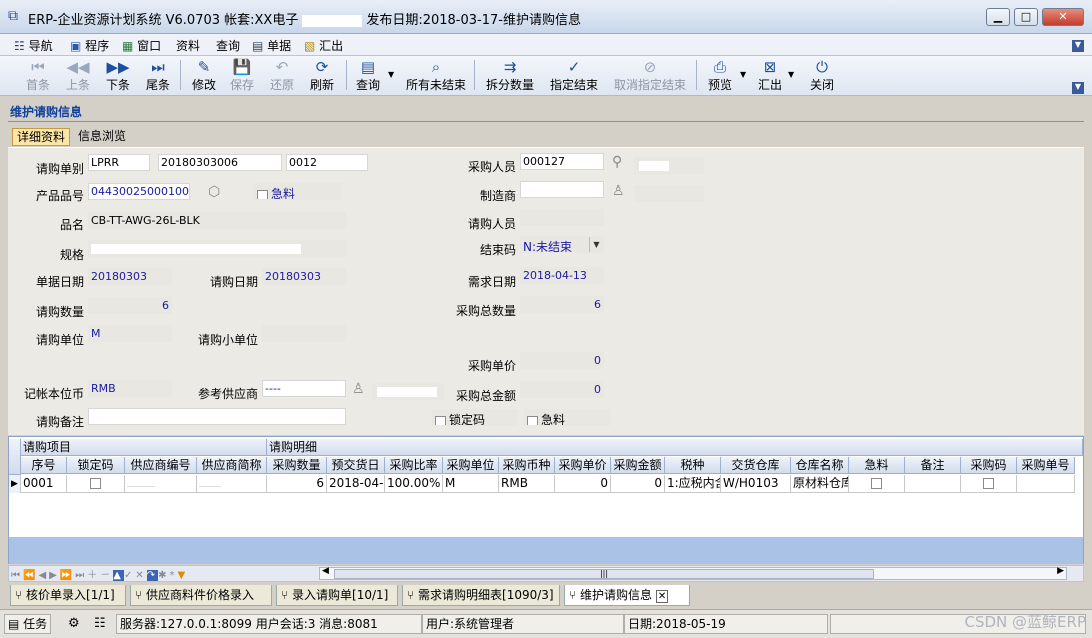 This screenshot has height=638, width=1092. I want to click on menu-data: 资料, so click(188, 45).